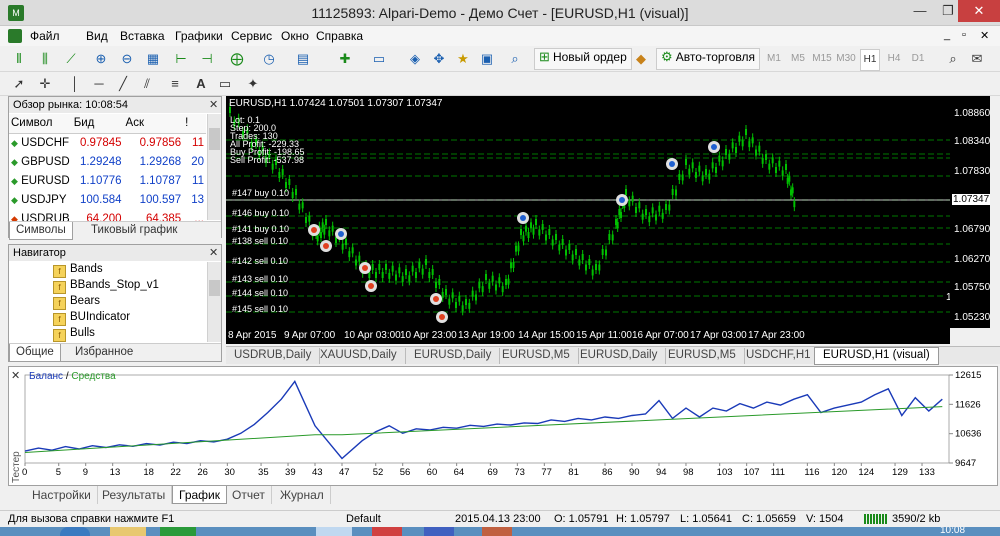 The height and width of the screenshot is (536, 1000). What do you see at coordinates (379, 59) in the screenshot?
I see `profiles-icon: ▭` at bounding box center [379, 59].